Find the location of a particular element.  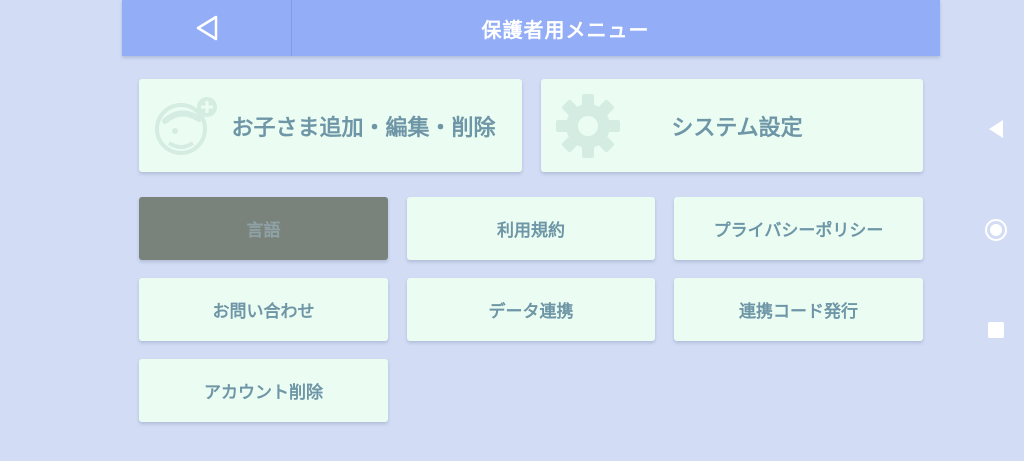

delete-account-button: アカウント削除 is located at coordinates (263, 390).